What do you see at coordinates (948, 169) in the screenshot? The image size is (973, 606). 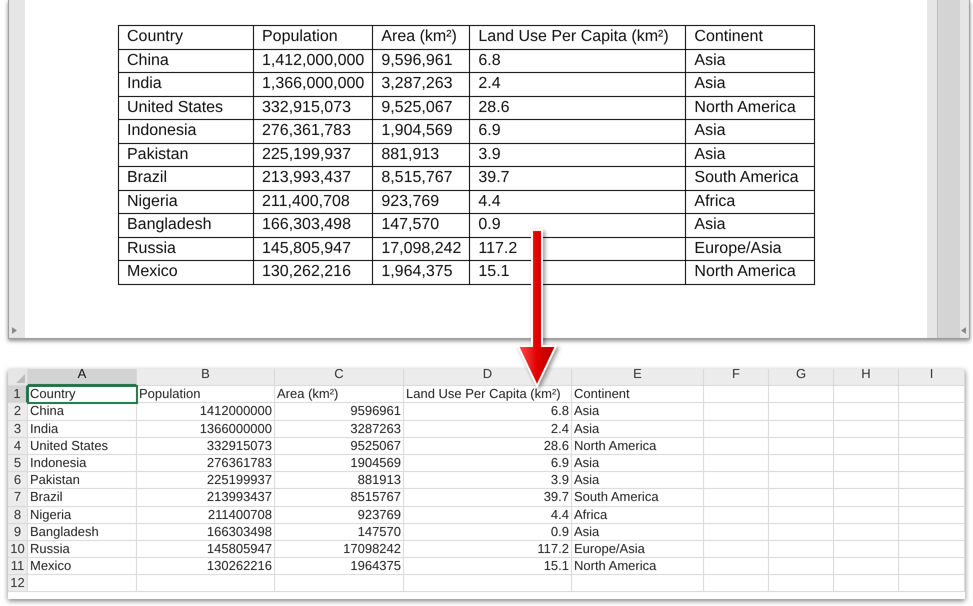 I see `scroll-bar` at bounding box center [948, 169].